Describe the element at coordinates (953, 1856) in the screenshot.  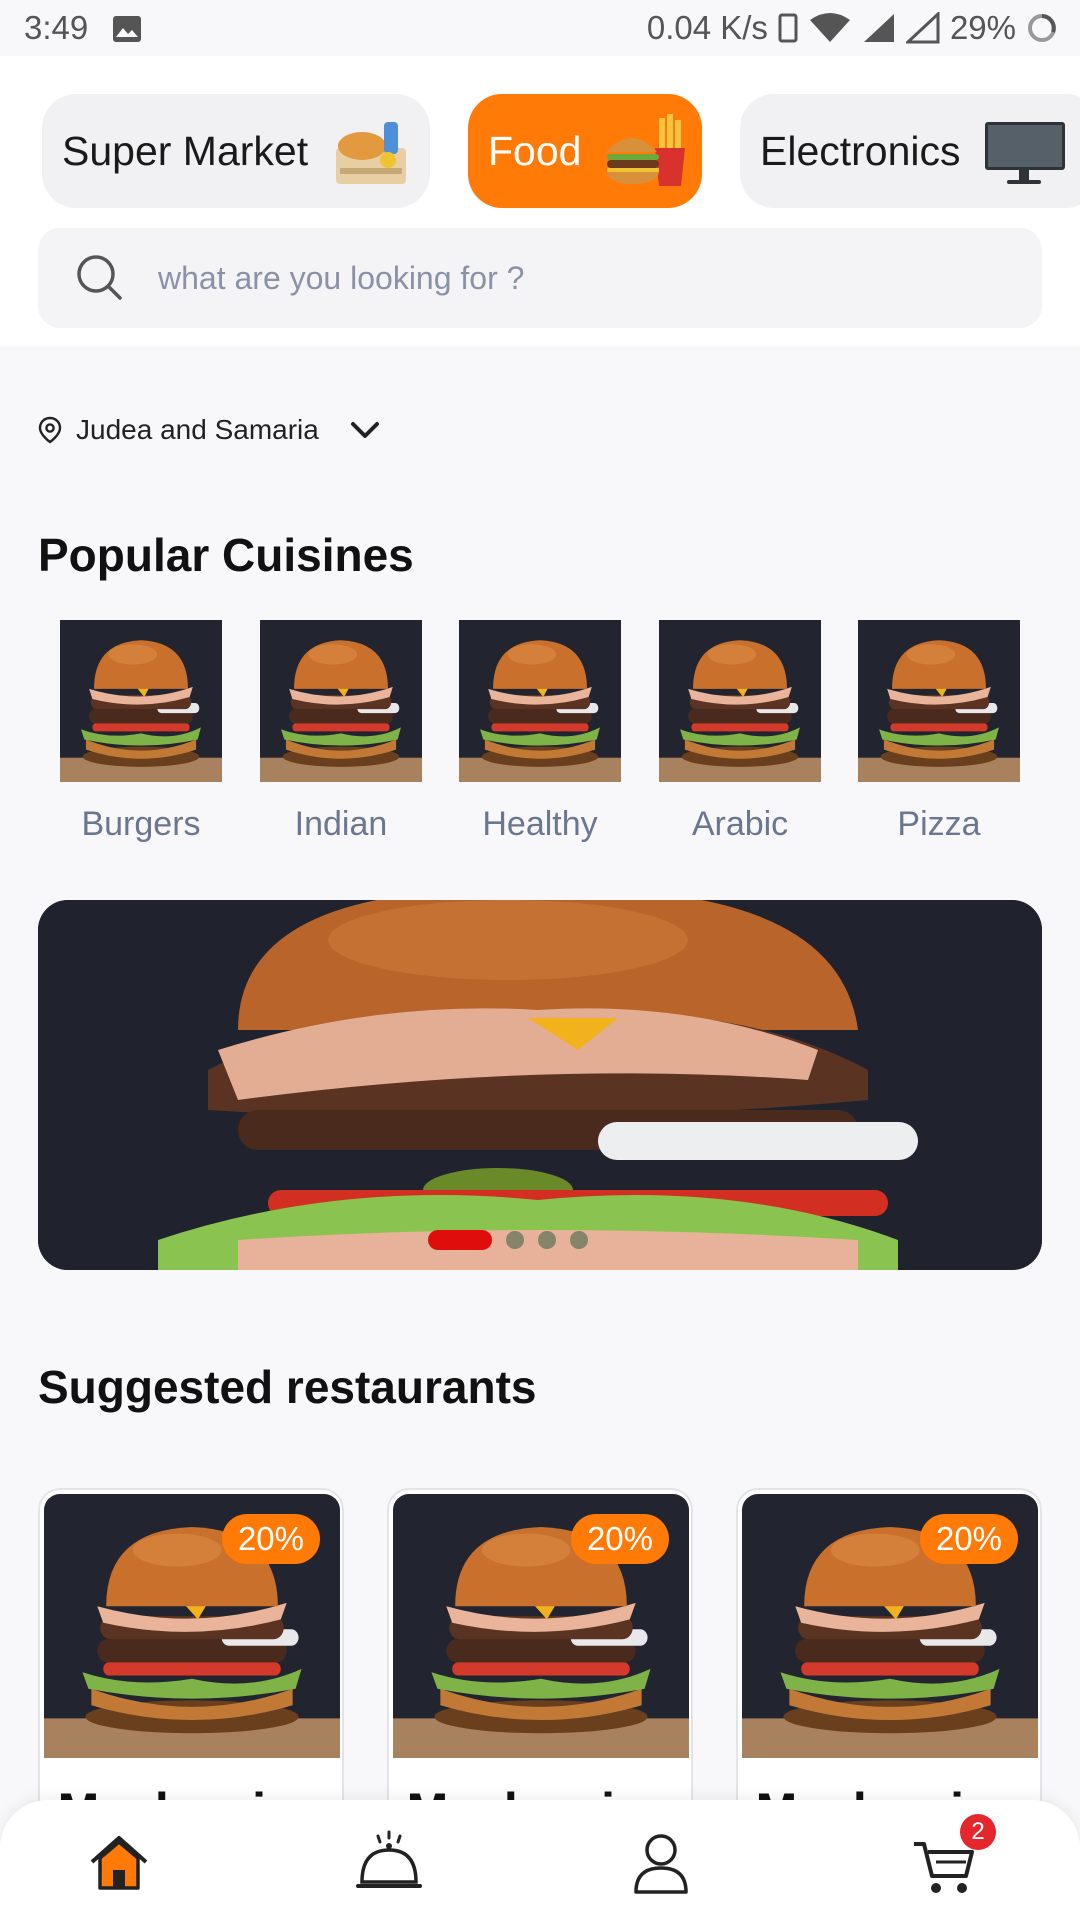
I see `nav-cart: 2` at that location.